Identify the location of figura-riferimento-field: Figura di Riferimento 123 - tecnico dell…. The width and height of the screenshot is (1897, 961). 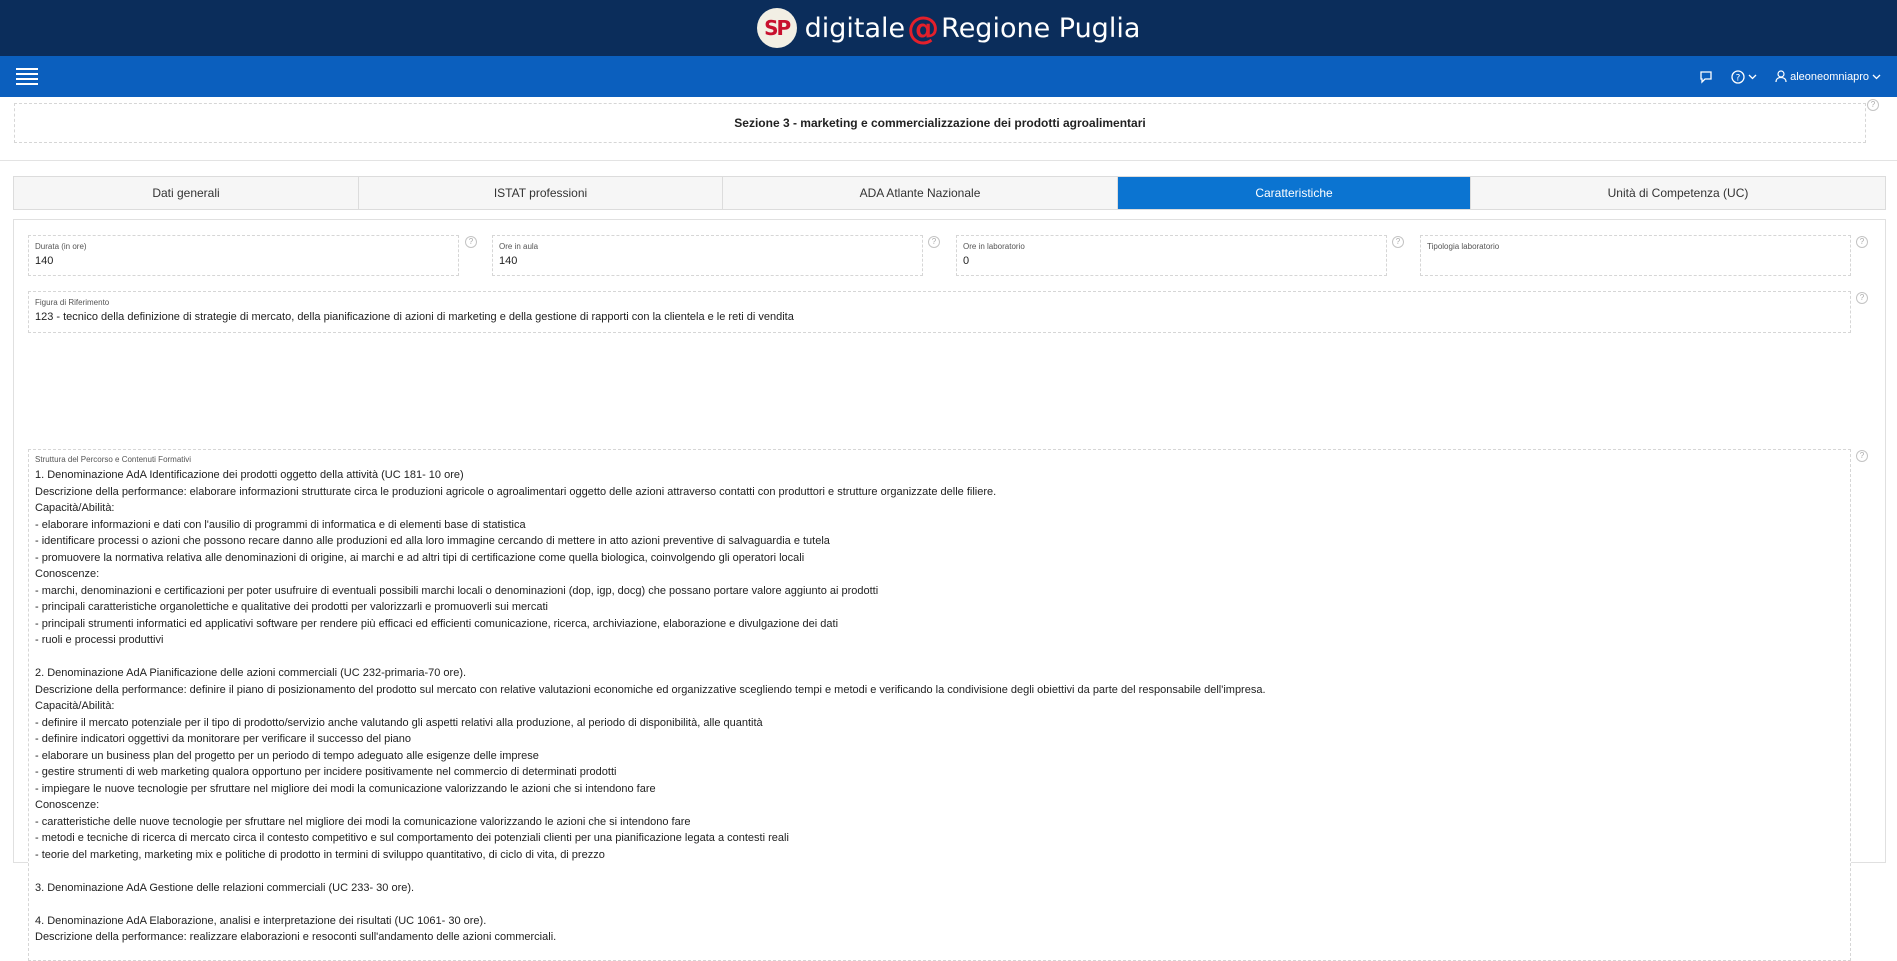
(939, 312).